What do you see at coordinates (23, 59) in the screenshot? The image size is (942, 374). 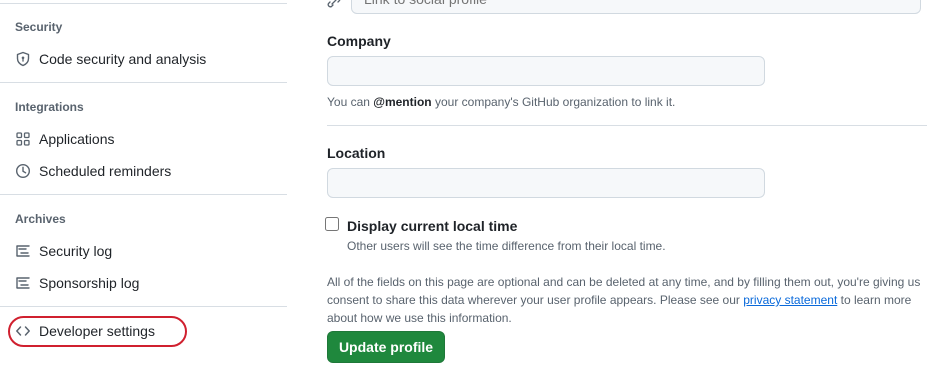 I see `shield-icon` at bounding box center [23, 59].